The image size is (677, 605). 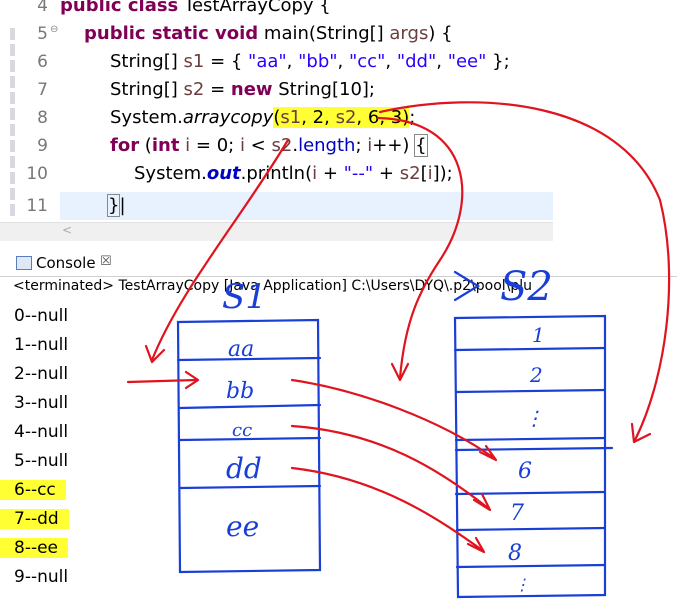 What do you see at coordinates (242, 526) in the screenshot?
I see `s1-cell: ee` at bounding box center [242, 526].